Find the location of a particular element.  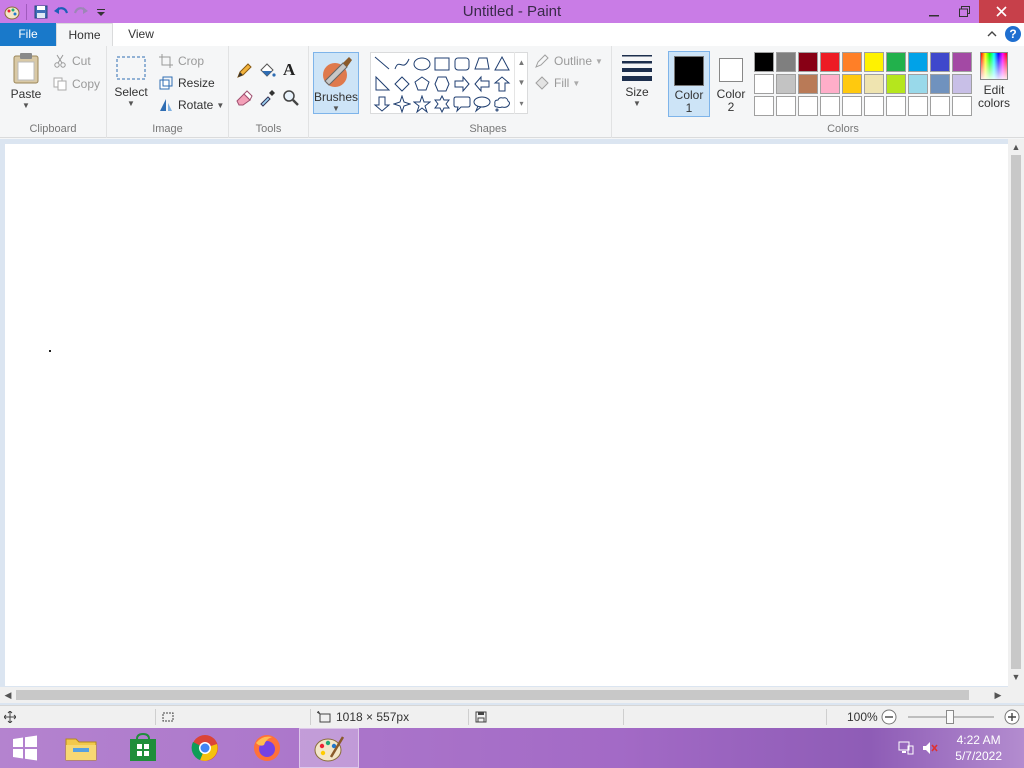

restore-button is located at coordinates (964, 11).